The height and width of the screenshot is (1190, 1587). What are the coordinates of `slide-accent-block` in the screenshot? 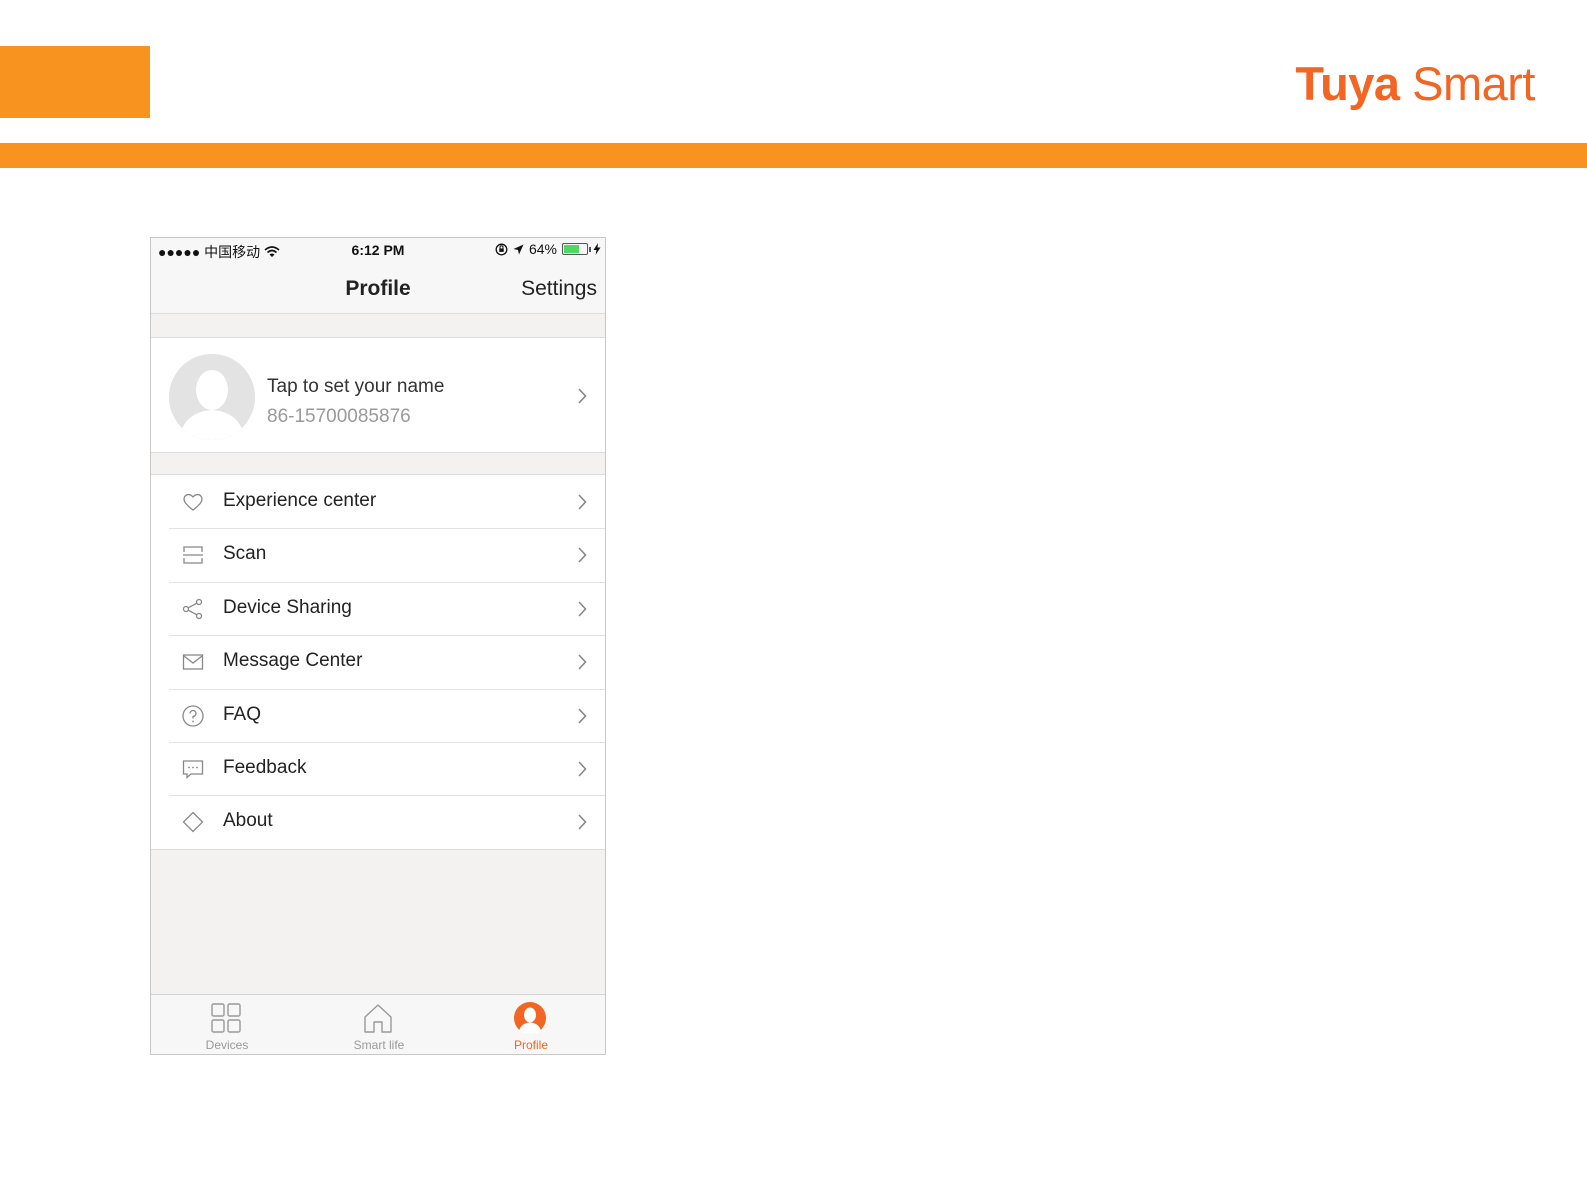 It's located at (75, 82).